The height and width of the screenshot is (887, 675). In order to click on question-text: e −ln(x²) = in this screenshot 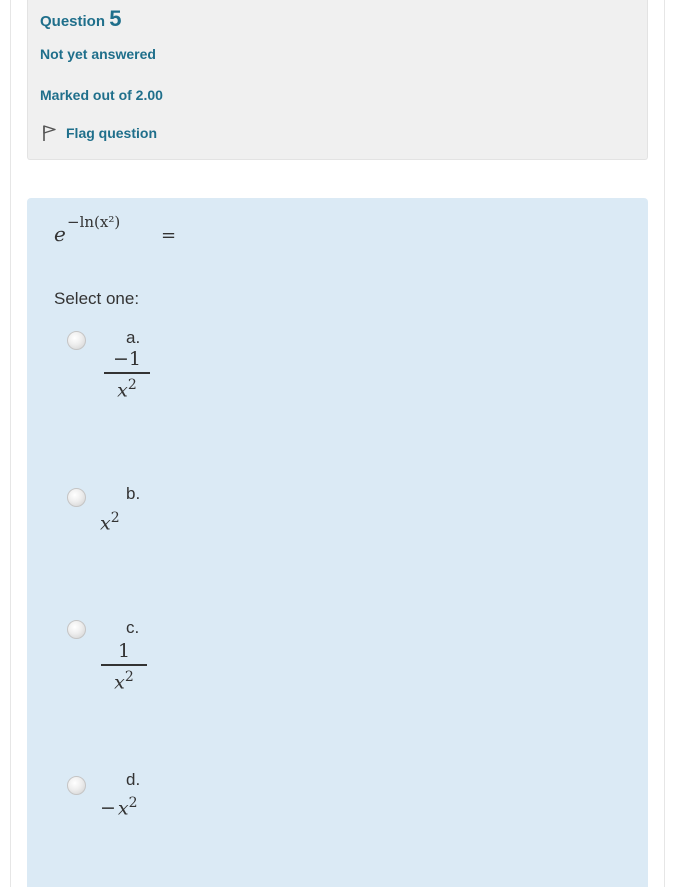, I will do `click(115, 229)`.